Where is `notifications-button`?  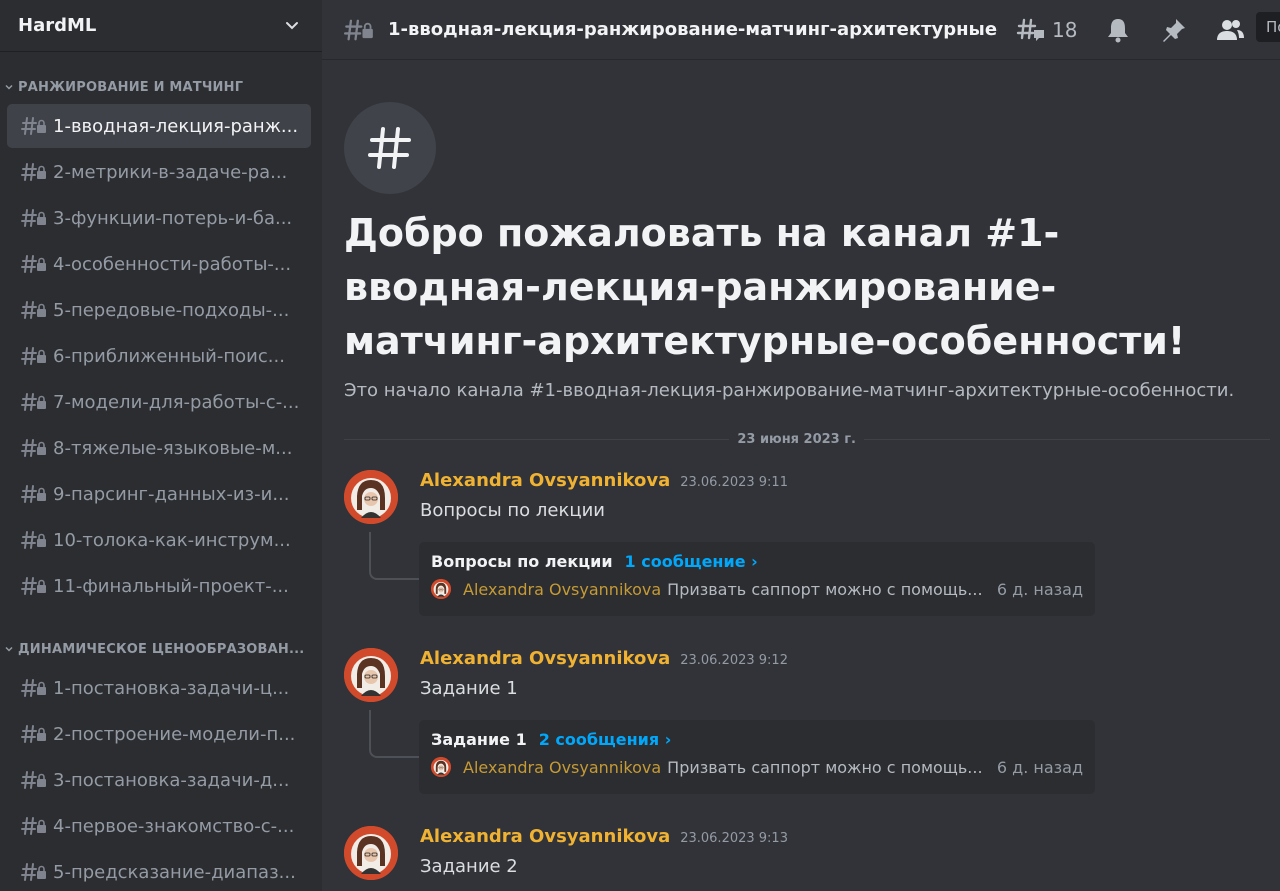 notifications-button is located at coordinates (1118, 30).